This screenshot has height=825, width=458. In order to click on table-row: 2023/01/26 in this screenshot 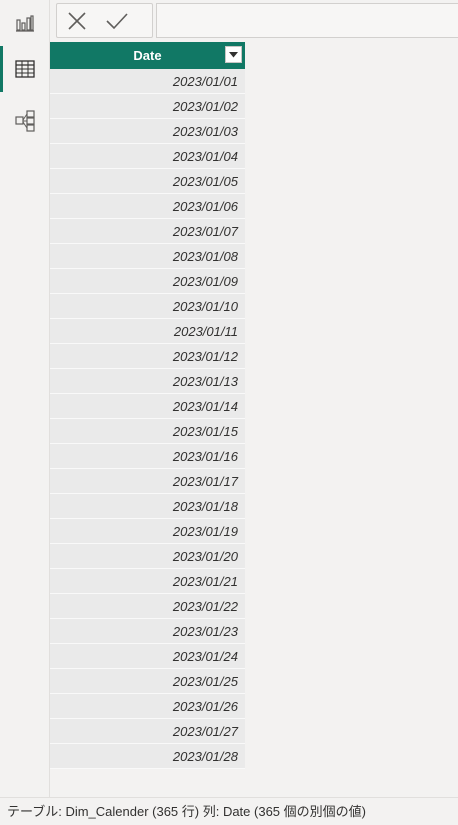, I will do `click(147, 706)`.